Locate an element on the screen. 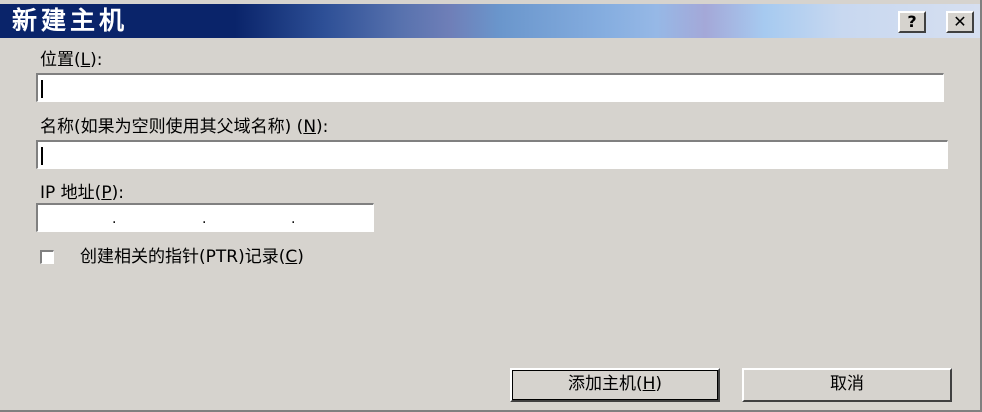 The image size is (982, 412). location-label-text: 位置 is located at coordinates (57, 60).